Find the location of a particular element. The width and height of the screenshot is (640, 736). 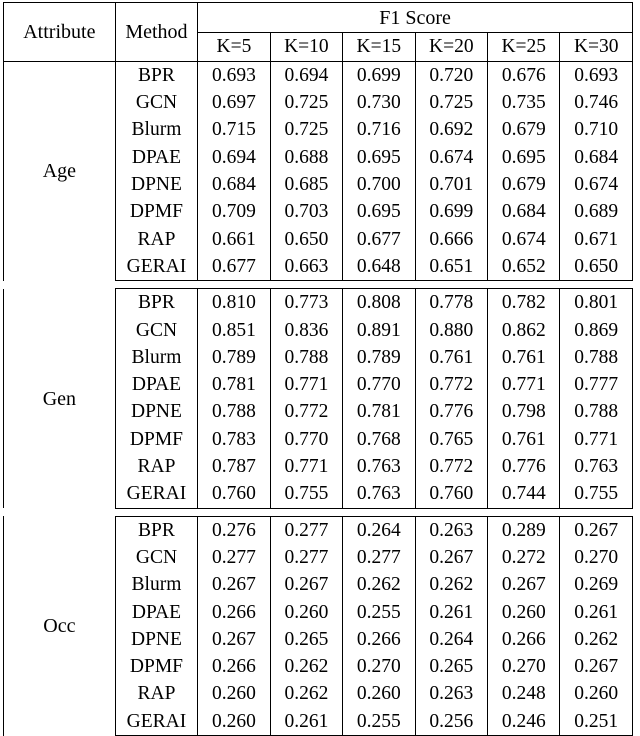

score-cell: 0.862 is located at coordinates (524, 330).